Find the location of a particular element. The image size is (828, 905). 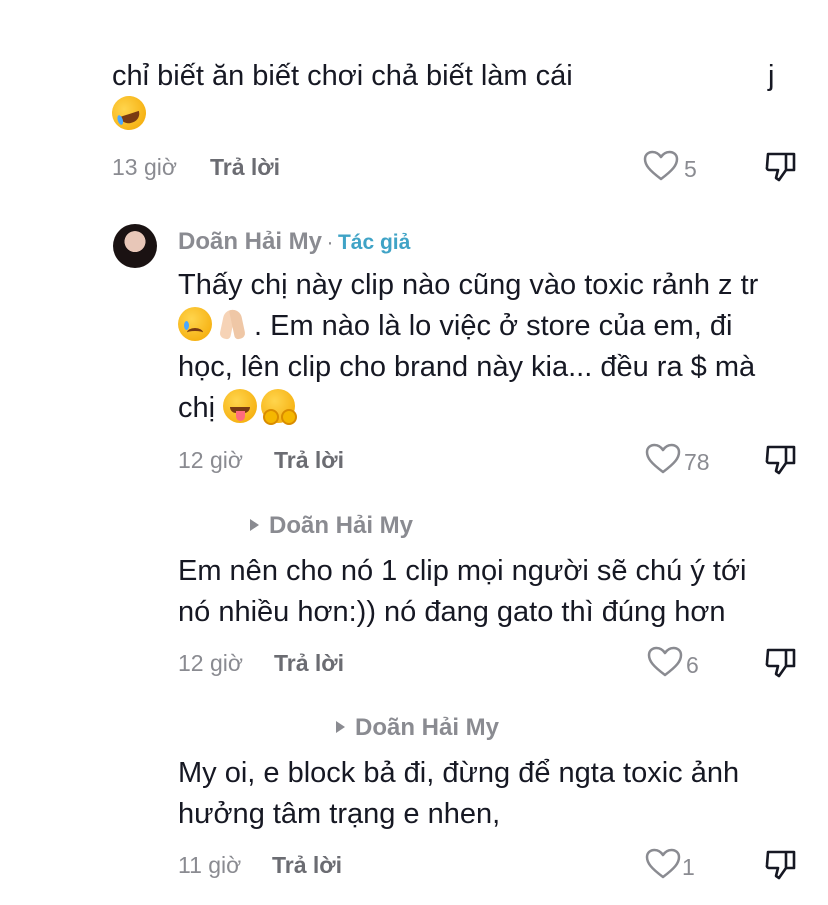

comment-text-line-4: chị is located at coordinates (238, 408).